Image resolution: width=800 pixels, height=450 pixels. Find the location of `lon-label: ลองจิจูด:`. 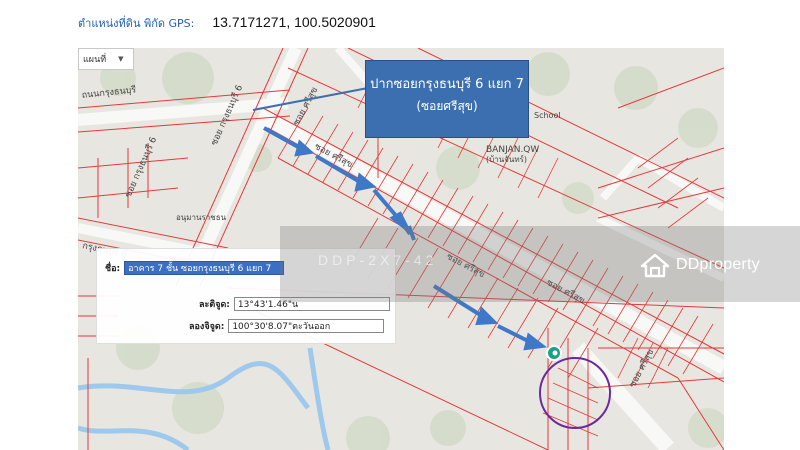

lon-label: ลองจิจูด: is located at coordinates (207, 327).